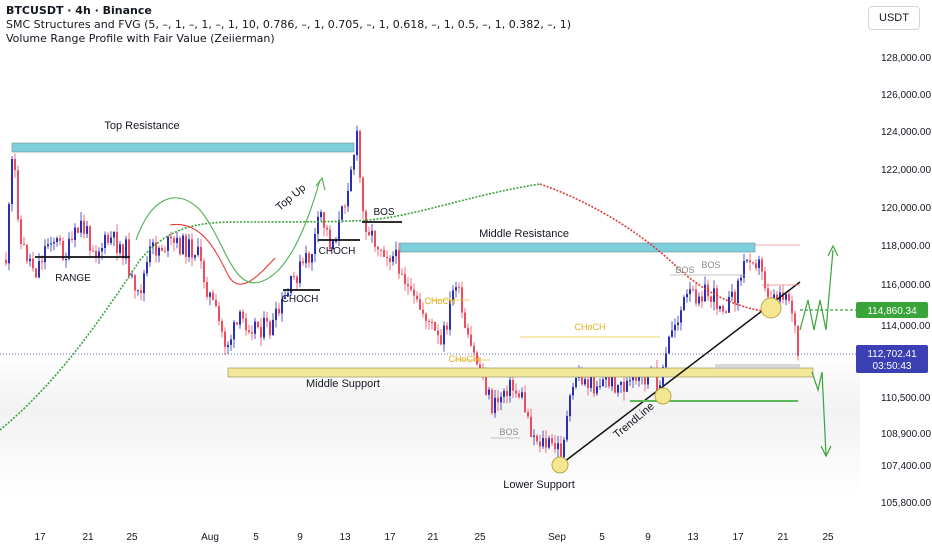 Image resolution: width=932 pixels, height=550 pixels. I want to click on y-tick-label: 110,500.00, so click(906, 398).